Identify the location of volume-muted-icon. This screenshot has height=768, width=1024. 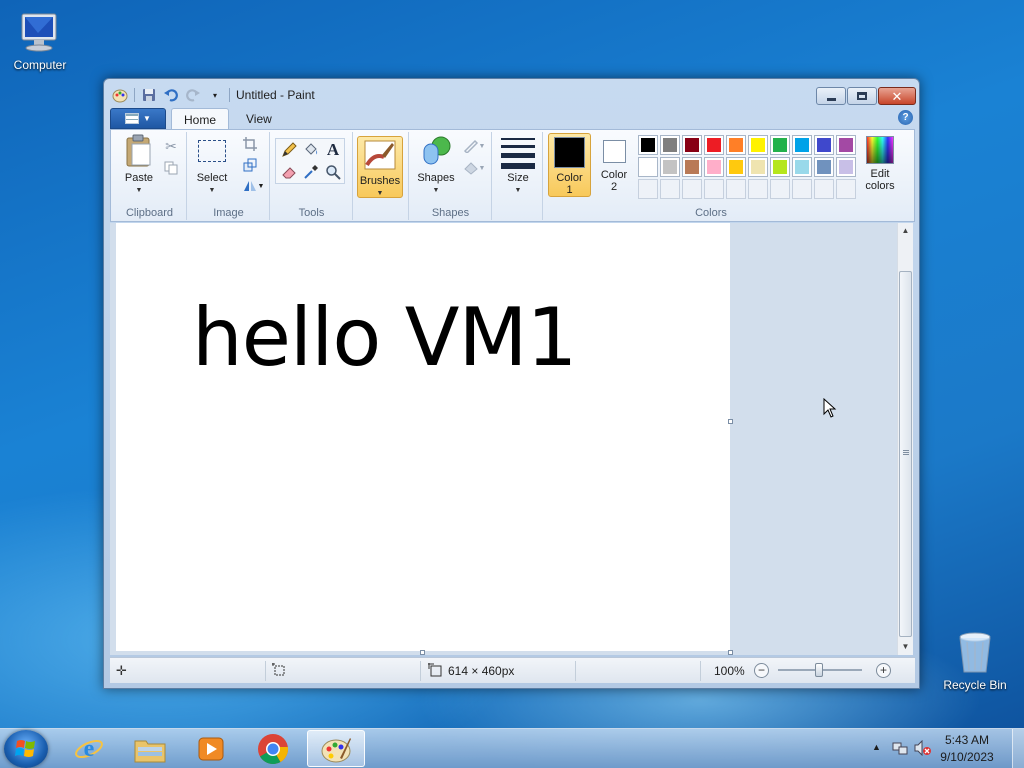
(923, 749).